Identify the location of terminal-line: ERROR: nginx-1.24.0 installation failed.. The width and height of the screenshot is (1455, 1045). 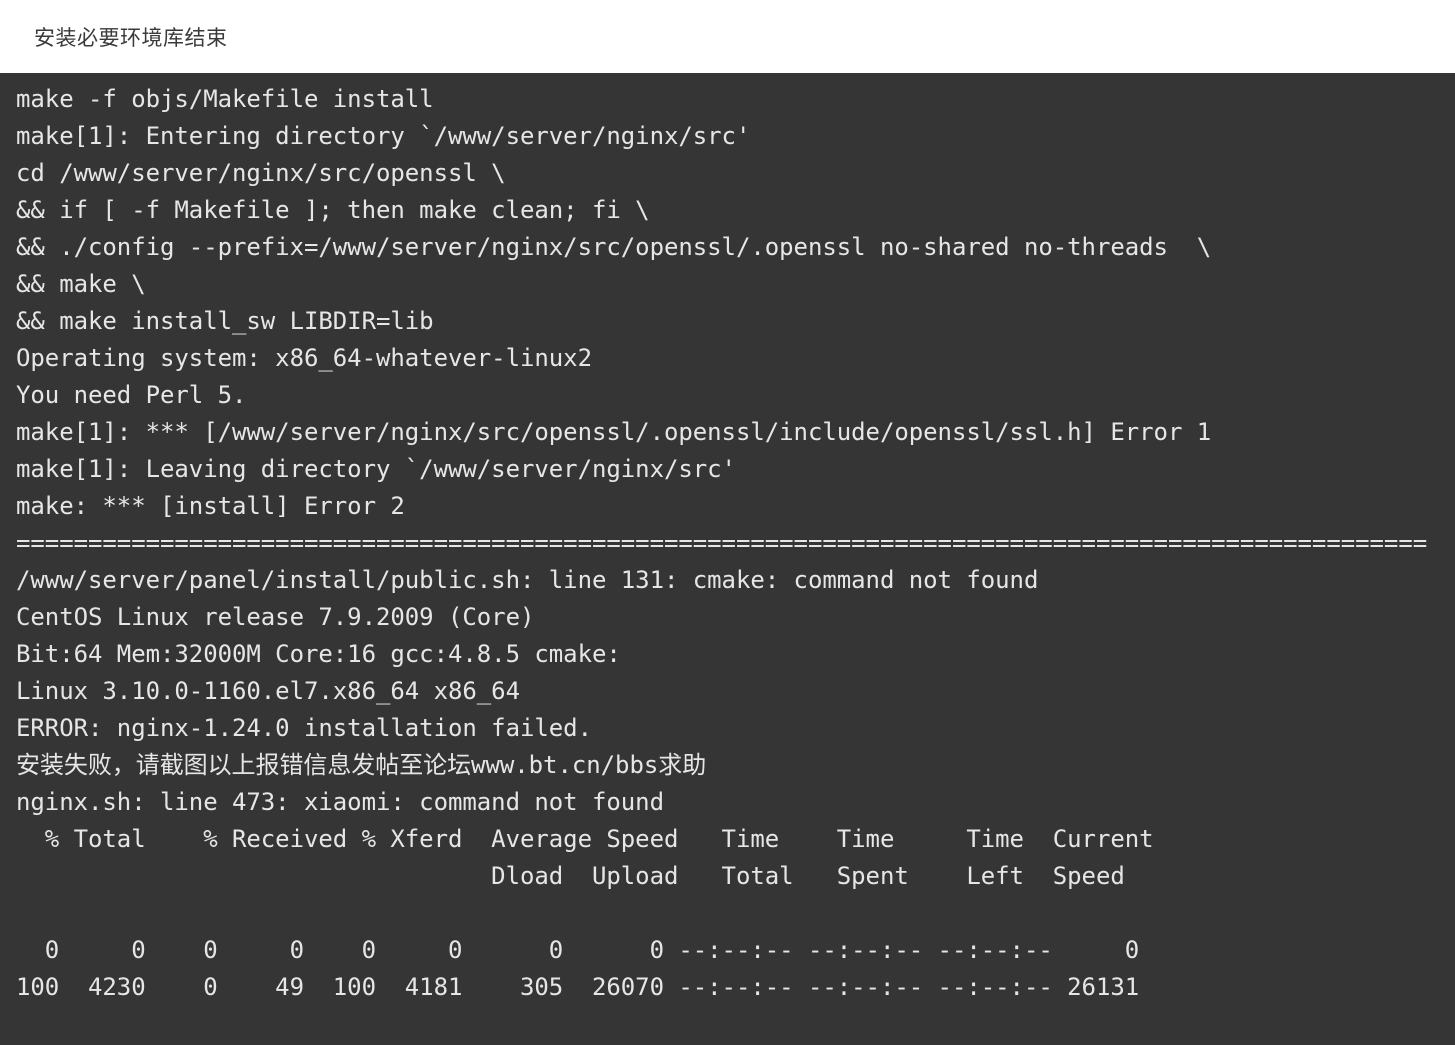
(304, 728).